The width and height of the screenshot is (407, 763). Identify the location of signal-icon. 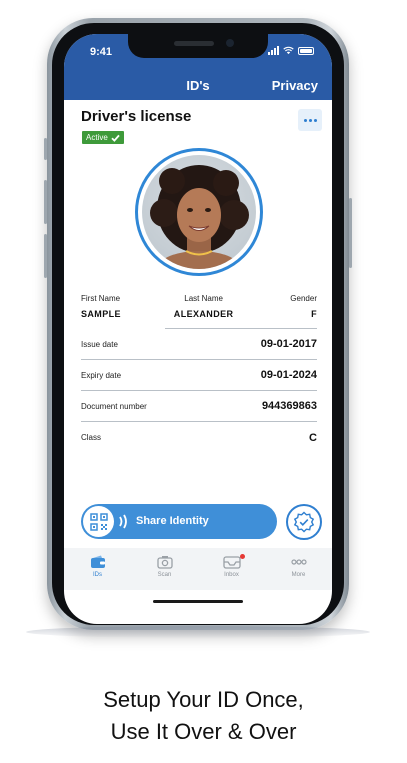
(273, 50).